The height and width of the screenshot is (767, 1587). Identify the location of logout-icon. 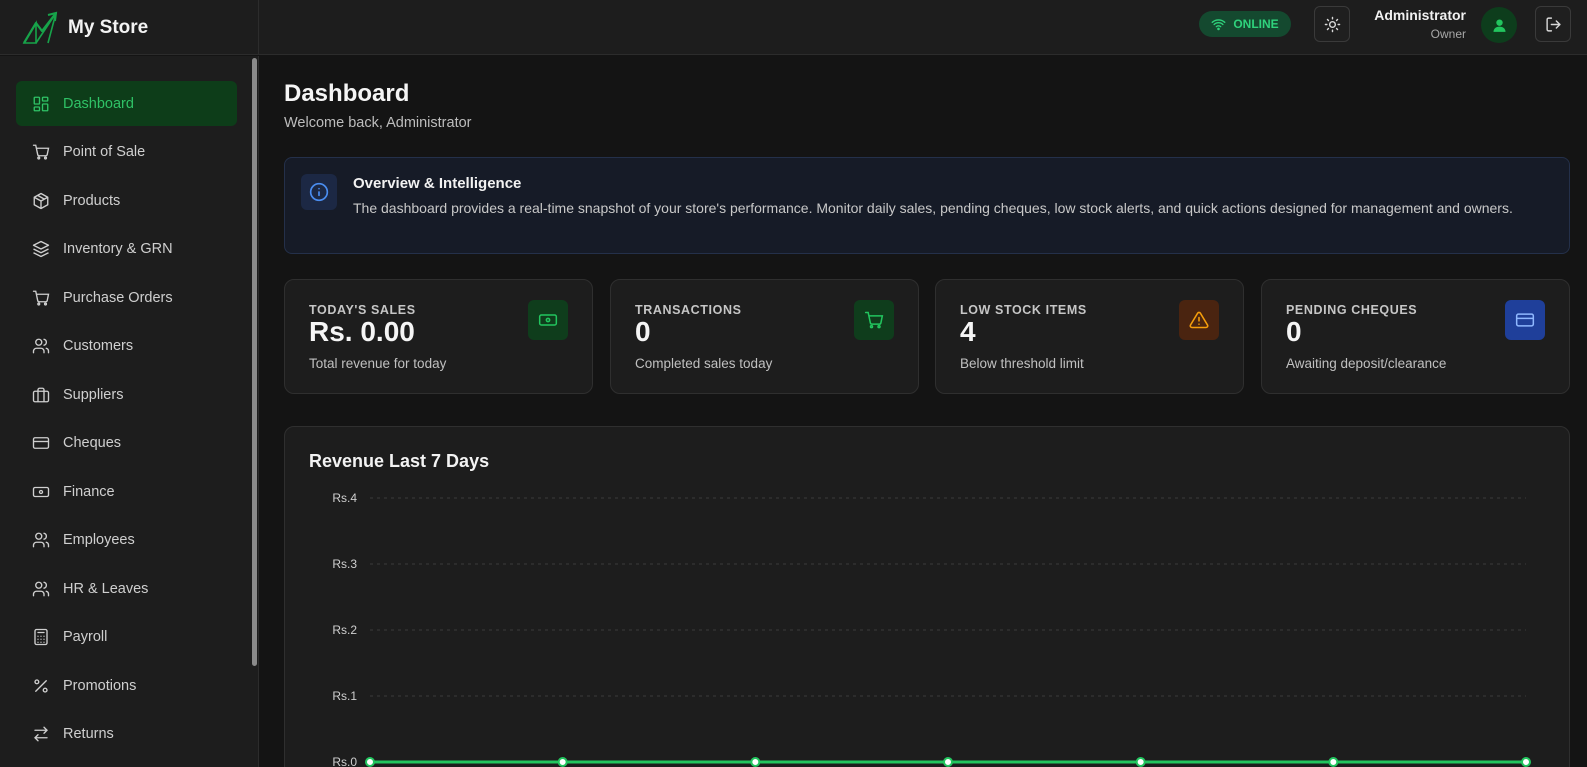
(1553, 24).